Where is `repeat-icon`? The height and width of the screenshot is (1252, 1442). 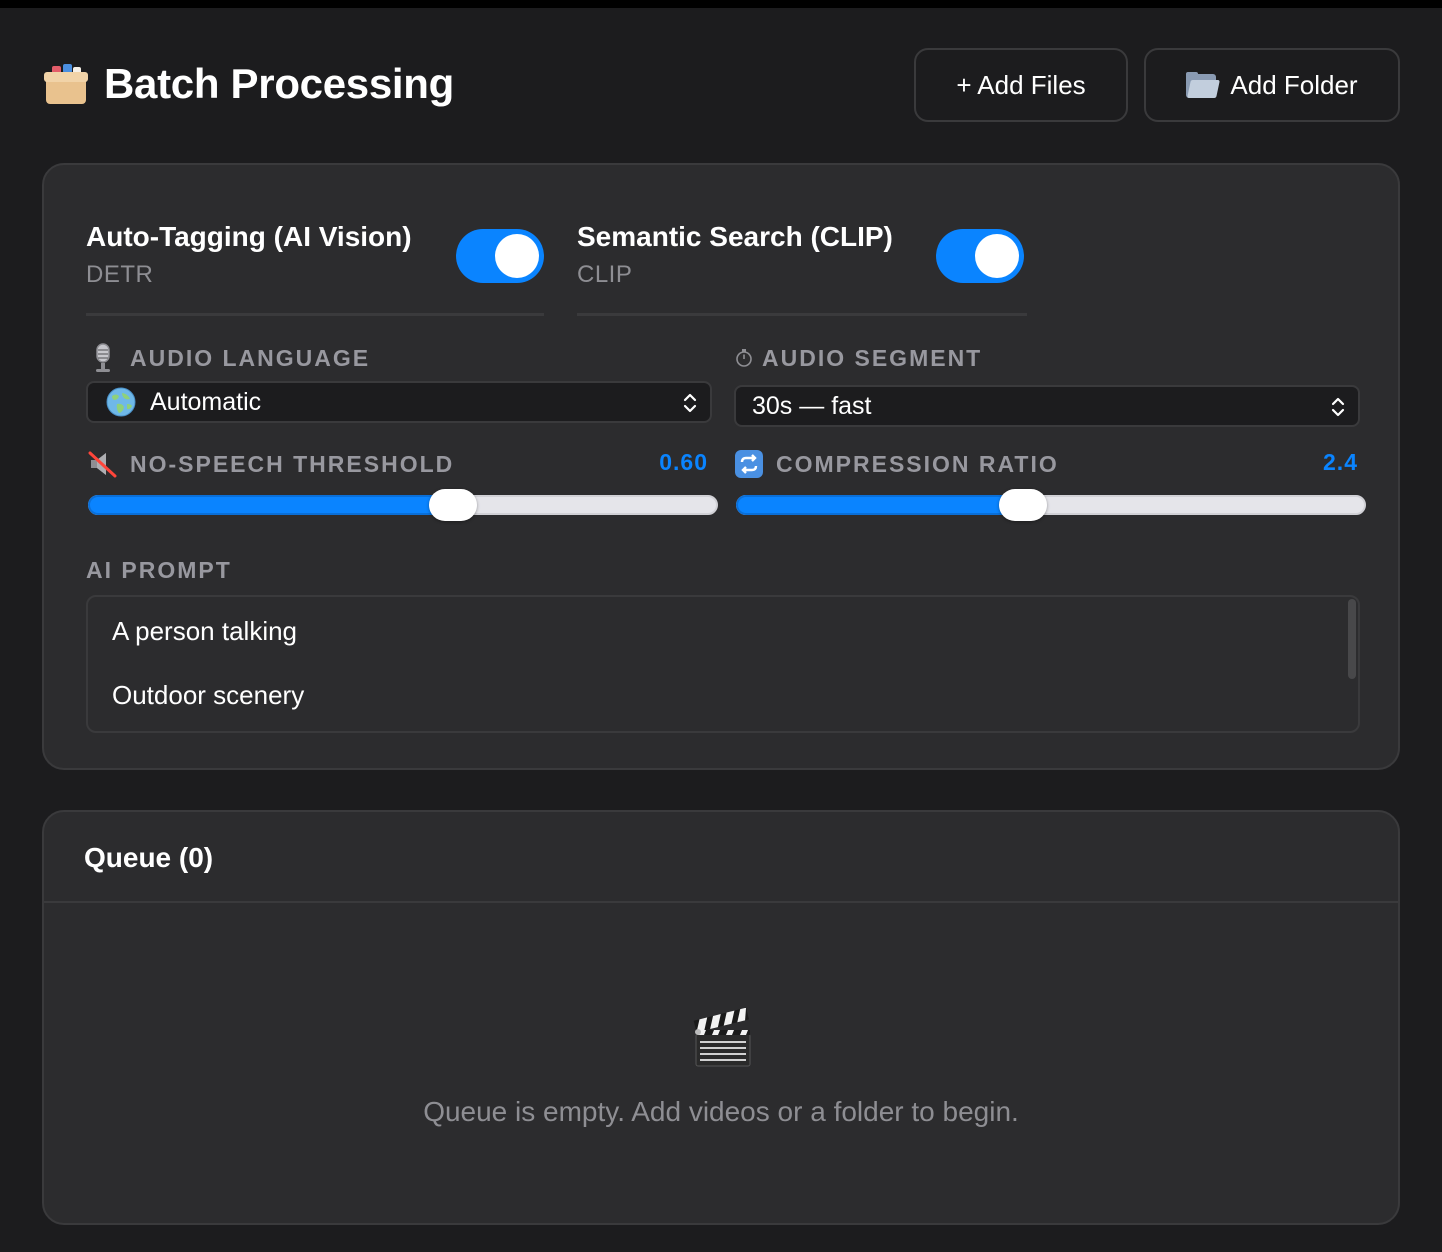 repeat-icon is located at coordinates (749, 464).